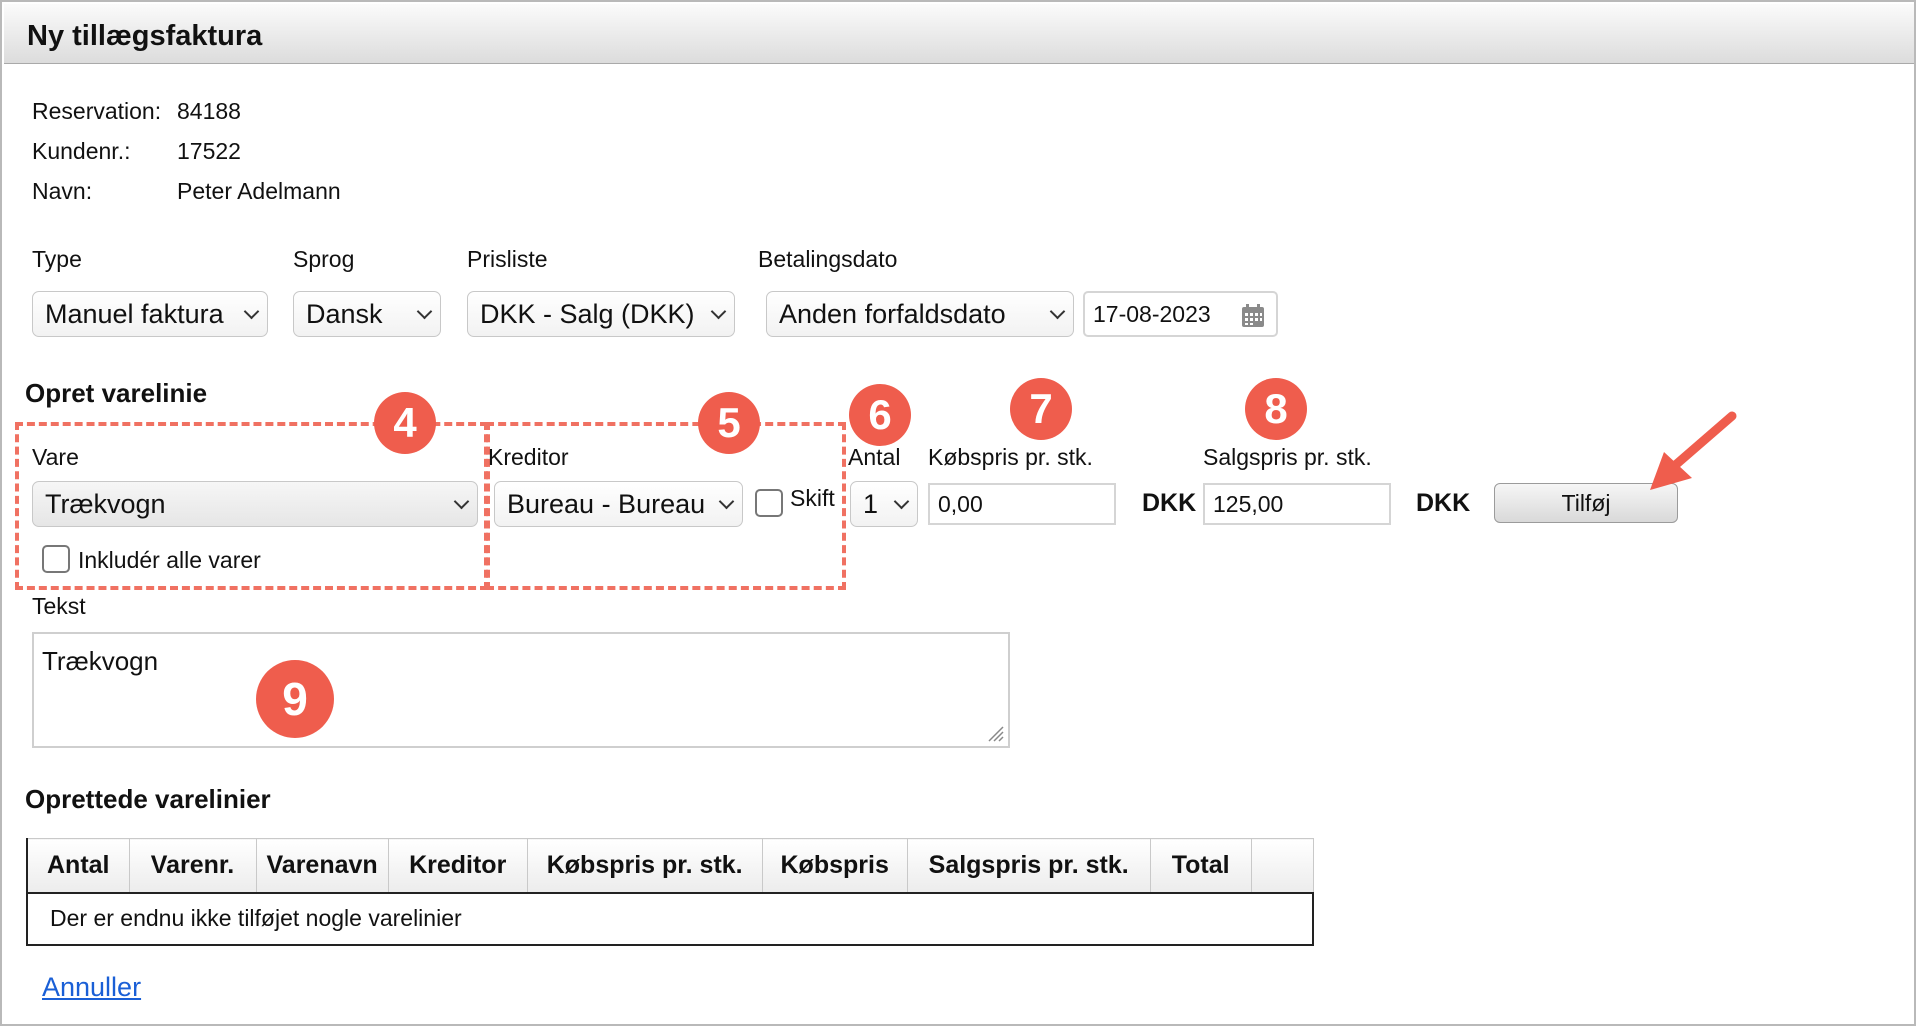 Image resolution: width=1916 pixels, height=1026 pixels. Describe the element at coordinates (729, 423) in the screenshot. I see `annotation-badge-5: 5` at that location.